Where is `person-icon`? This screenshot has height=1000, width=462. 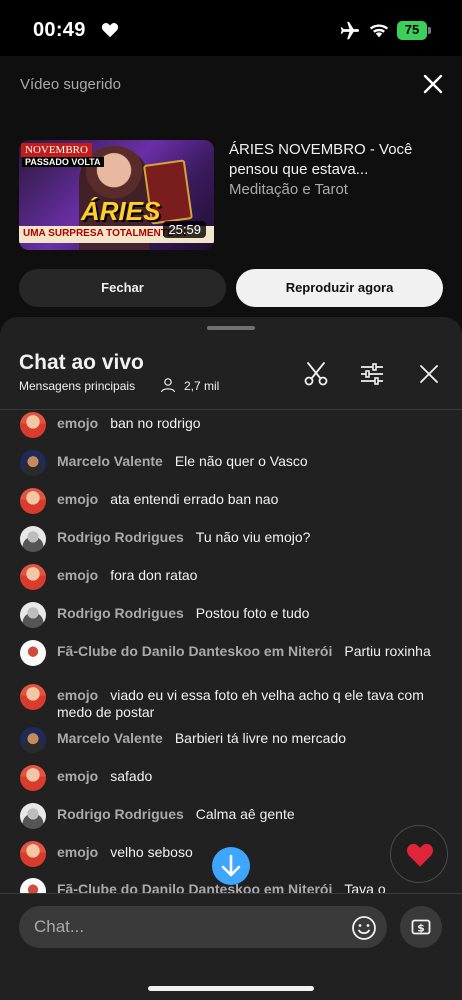 person-icon is located at coordinates (168, 385).